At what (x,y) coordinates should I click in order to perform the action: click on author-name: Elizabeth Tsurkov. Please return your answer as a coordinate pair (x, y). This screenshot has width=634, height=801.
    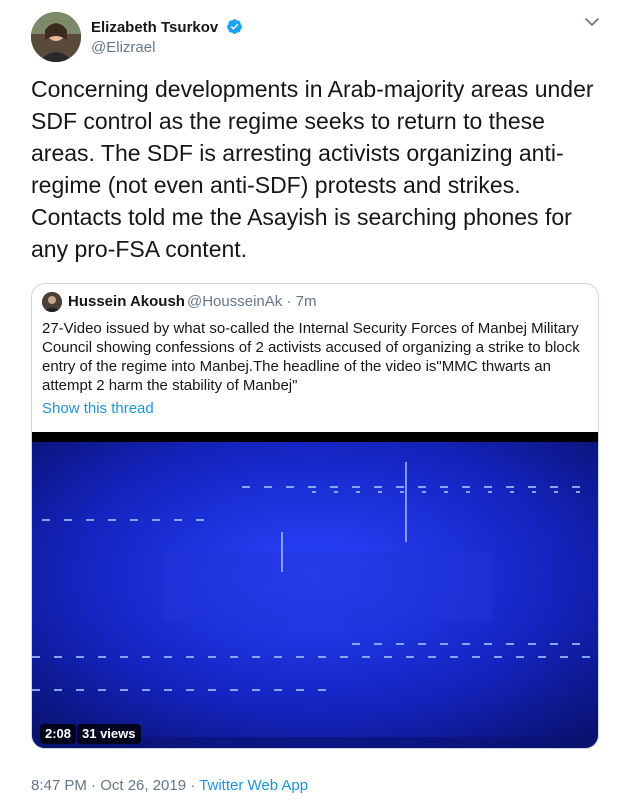
    Looking at the image, I should click on (167, 27).